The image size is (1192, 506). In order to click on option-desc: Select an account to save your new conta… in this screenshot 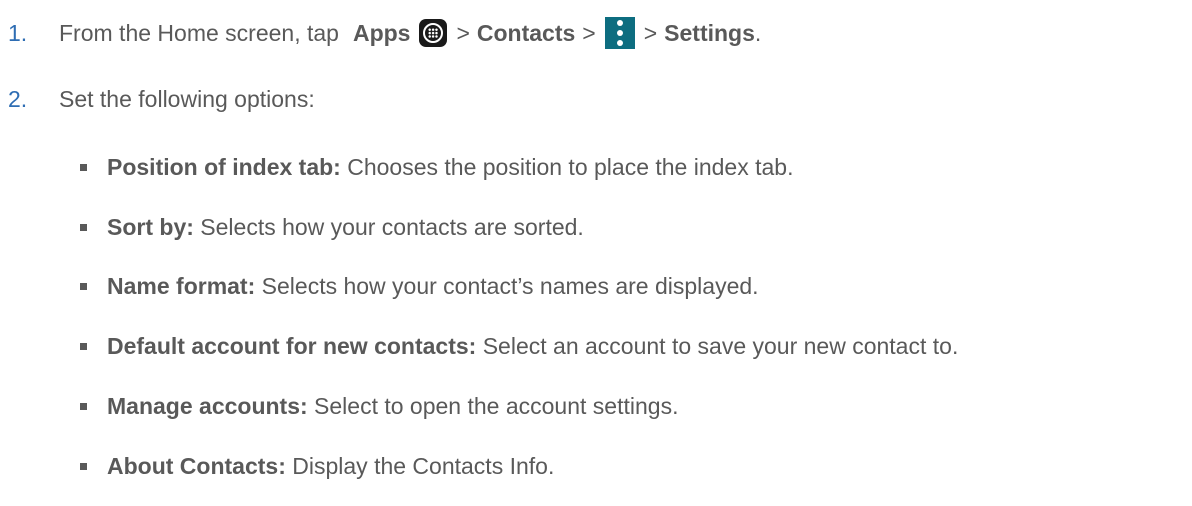, I will do `click(717, 345)`.